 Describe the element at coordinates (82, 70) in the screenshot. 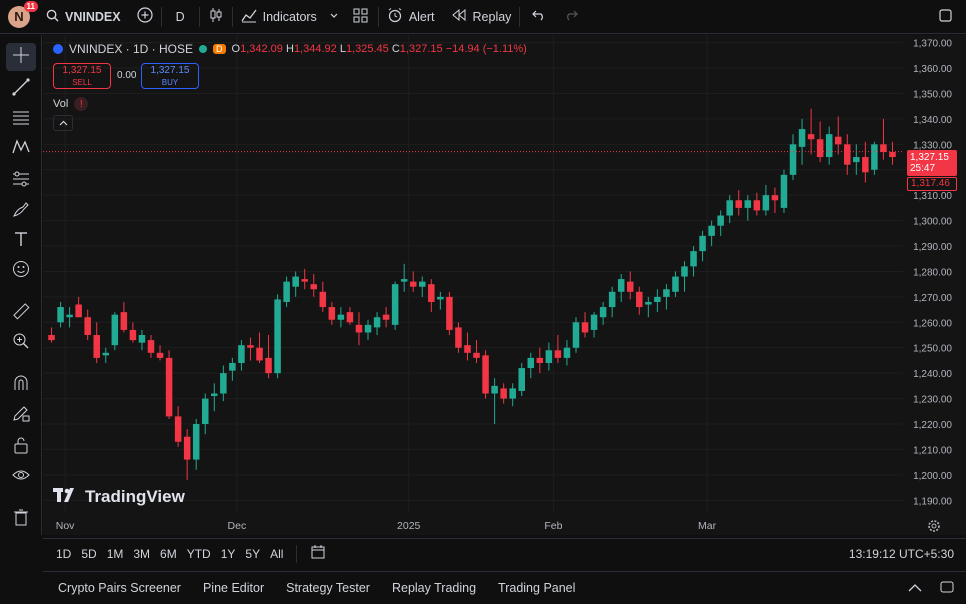

I see `sell-price: 1,327.15` at that location.